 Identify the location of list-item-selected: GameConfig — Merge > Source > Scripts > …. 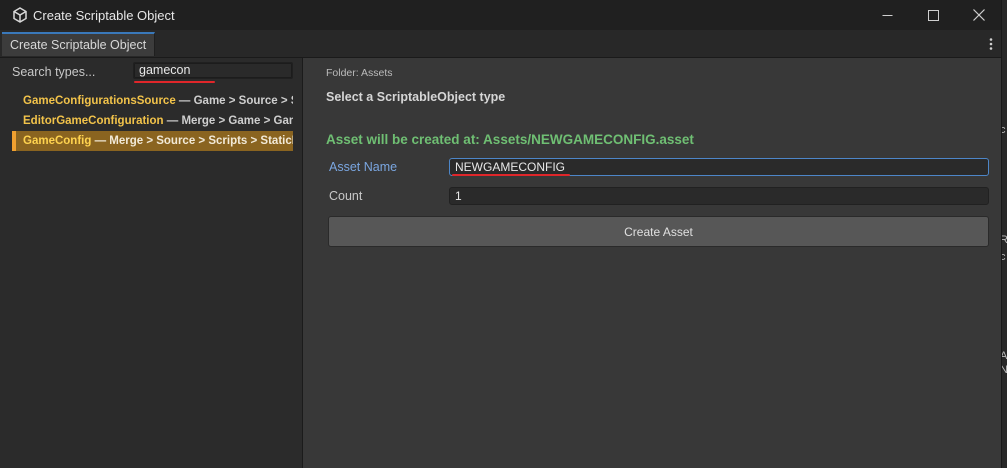
(152, 141).